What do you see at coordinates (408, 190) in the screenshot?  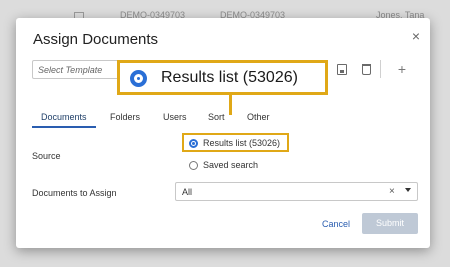 I see `chevron-down-icon` at bounding box center [408, 190].